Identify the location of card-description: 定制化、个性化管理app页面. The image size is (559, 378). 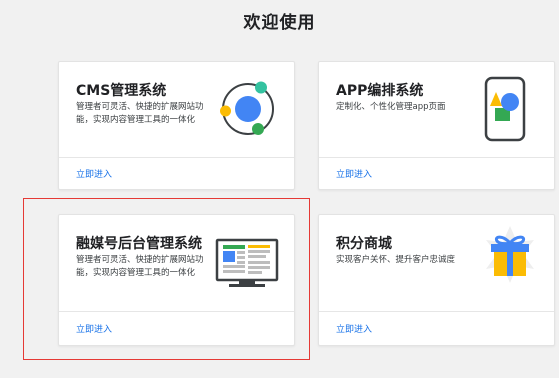
(391, 107).